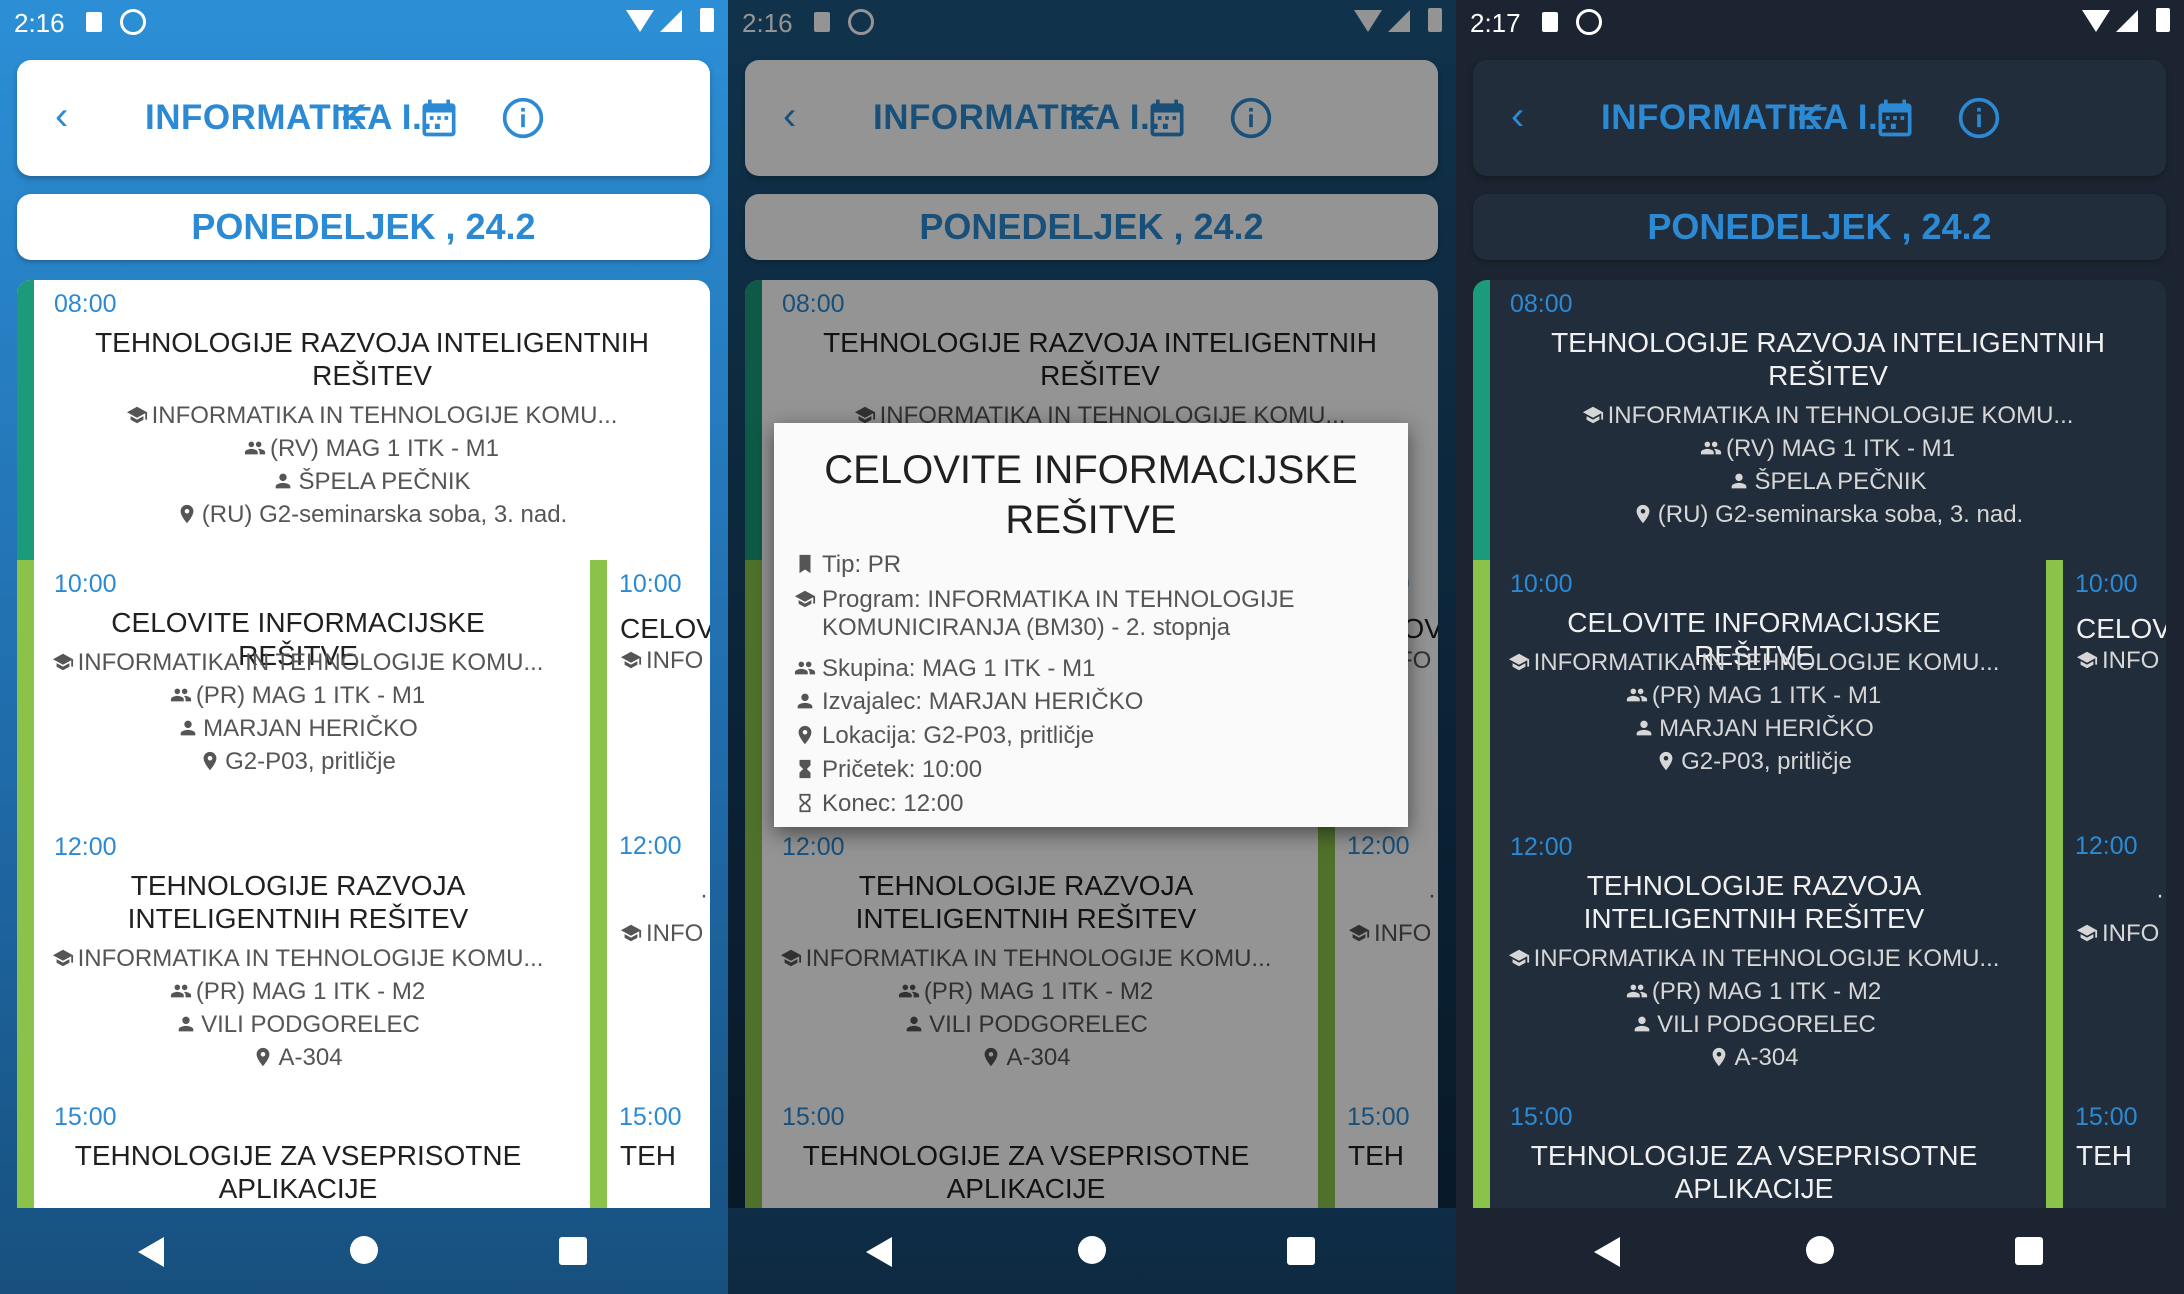 Image resolution: width=2184 pixels, height=1294 pixels. Describe the element at coordinates (2104, 1155) in the screenshot. I see `parallel-event-text-value: TEH` at that location.